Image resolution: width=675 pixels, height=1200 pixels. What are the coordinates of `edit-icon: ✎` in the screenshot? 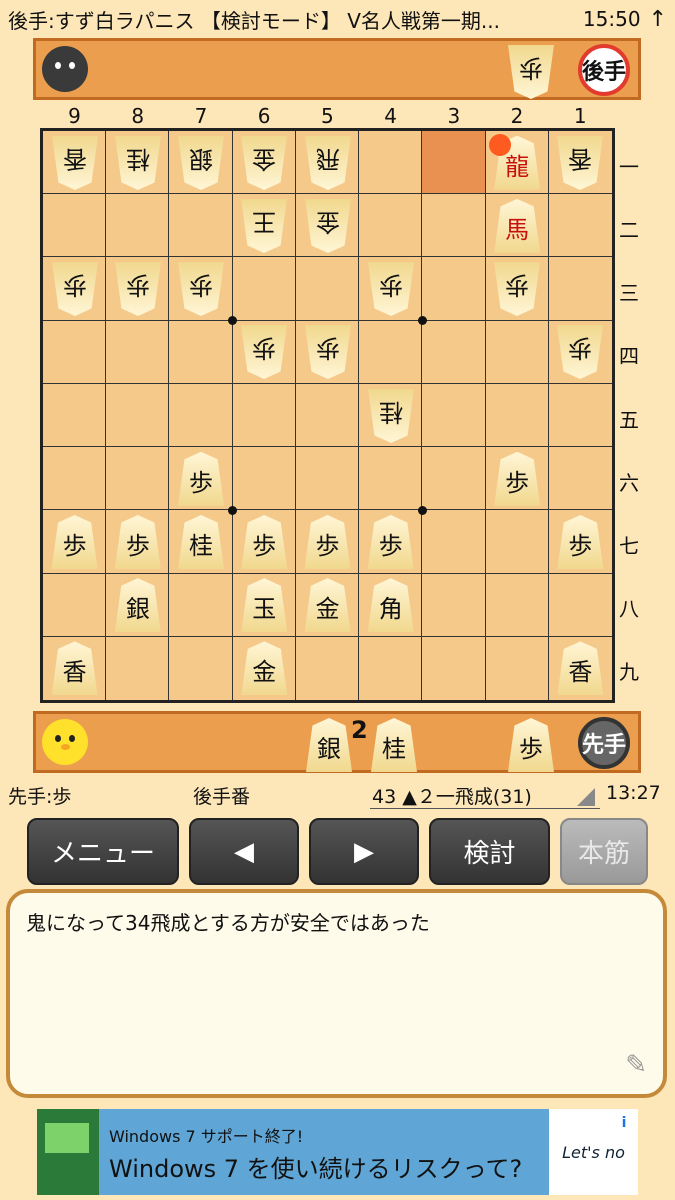 It's located at (636, 1065).